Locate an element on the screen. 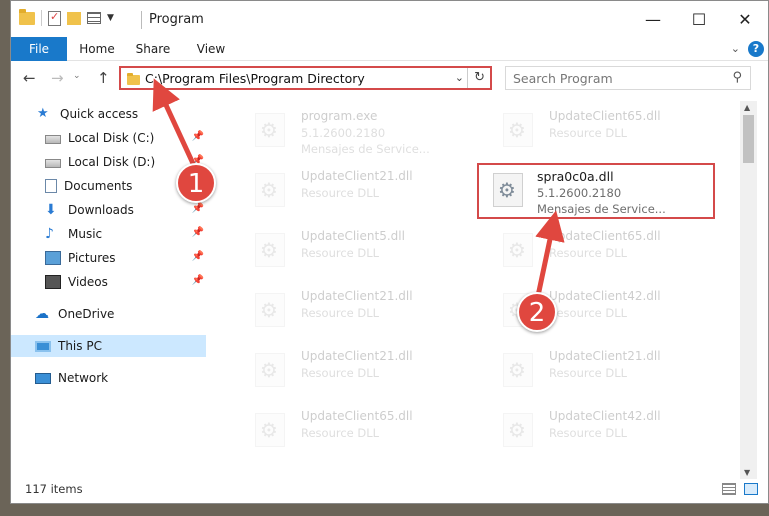 The image size is (769, 516). address-bar: C:\Program Files\Program Directory ⌄ ↻ is located at coordinates (305, 78).